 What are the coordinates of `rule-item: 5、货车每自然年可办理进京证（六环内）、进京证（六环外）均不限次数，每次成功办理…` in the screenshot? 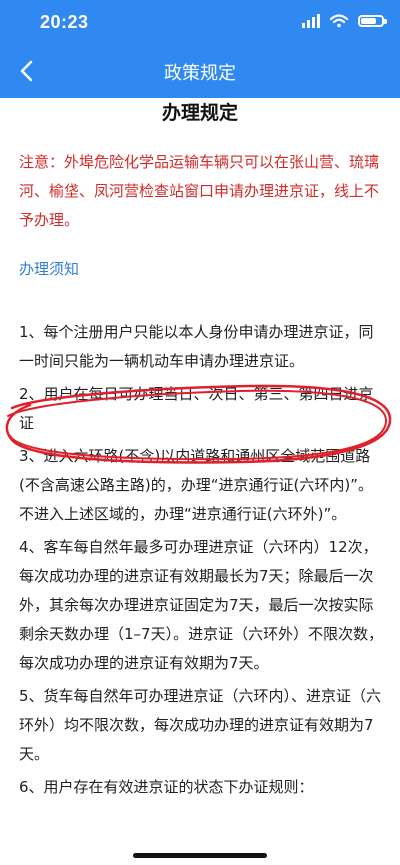 It's located at (200, 725).